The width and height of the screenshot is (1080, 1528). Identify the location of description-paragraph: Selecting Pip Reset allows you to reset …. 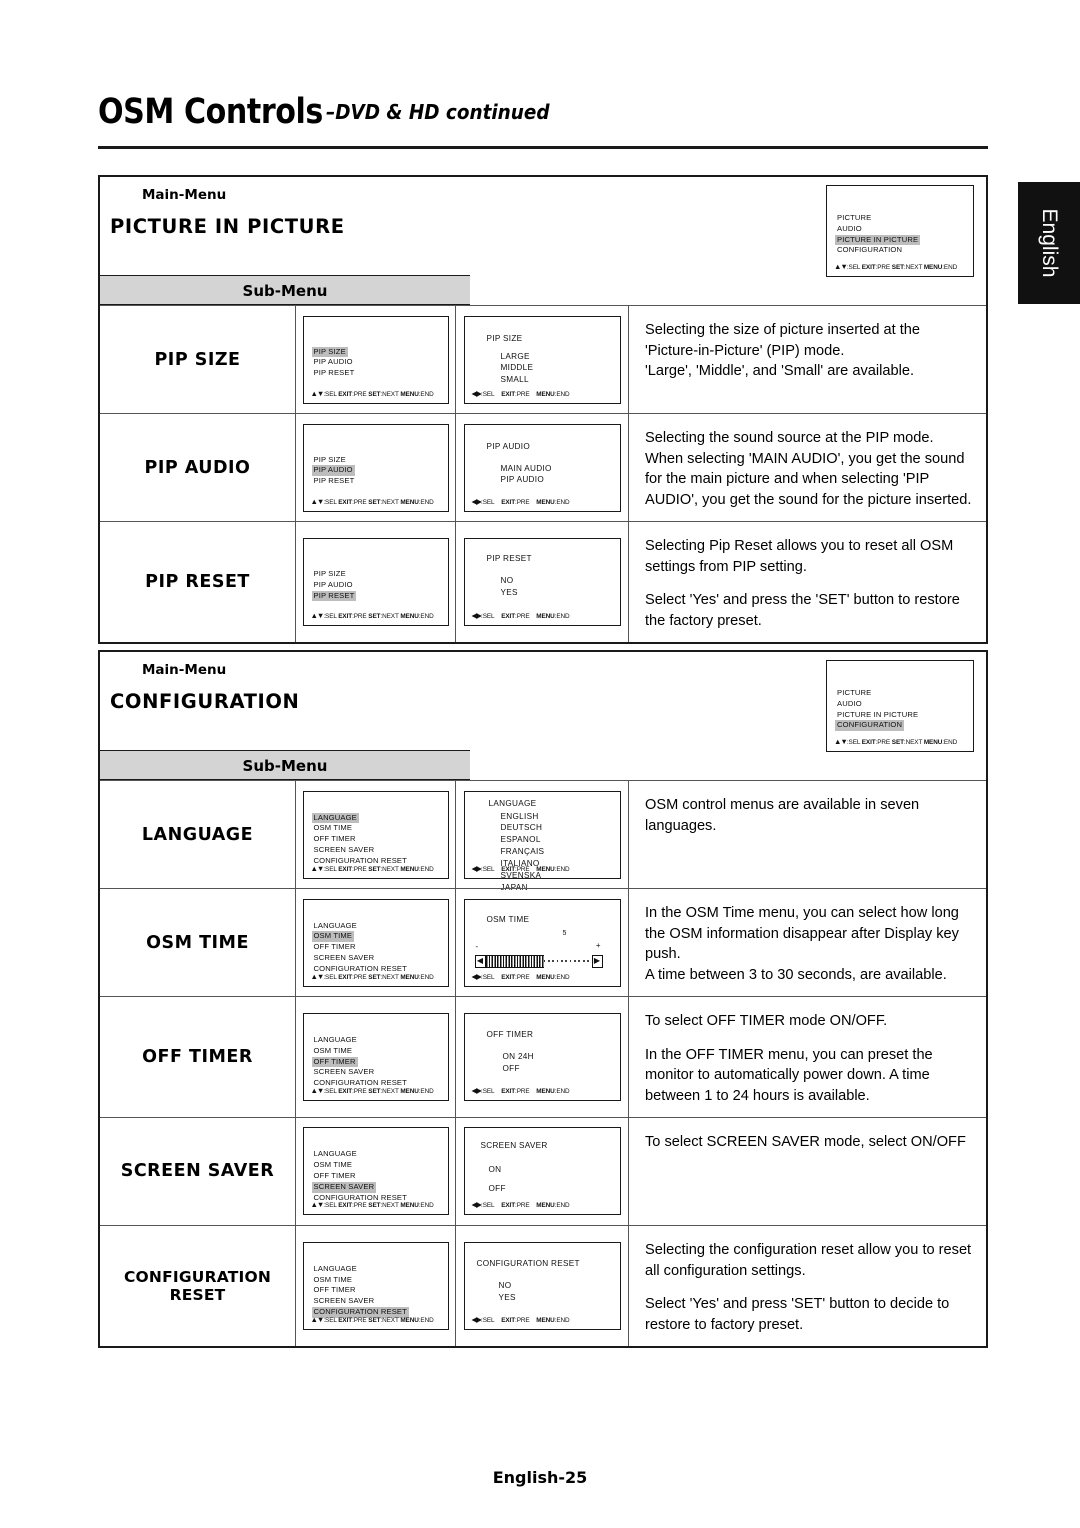
(799, 556).